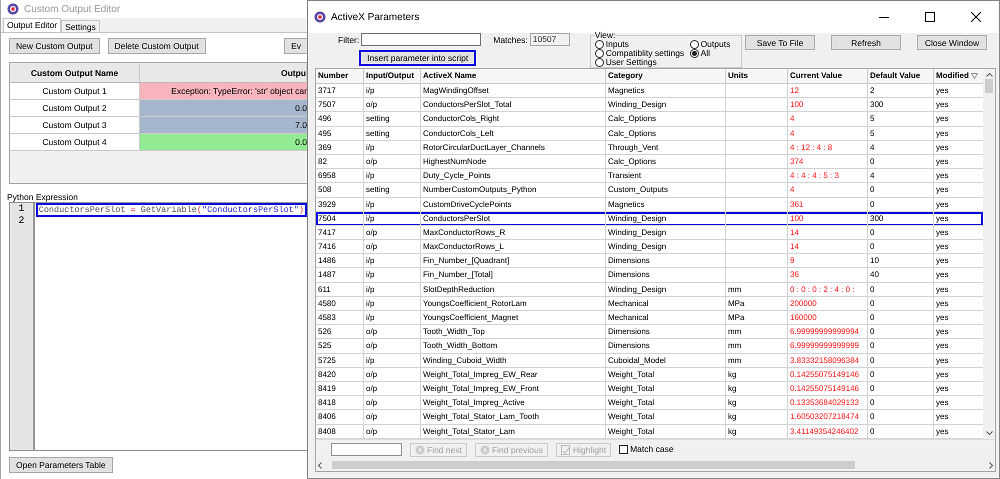 This screenshot has width=1000, height=479. I want to click on column-header: Input/Output, so click(392, 76).